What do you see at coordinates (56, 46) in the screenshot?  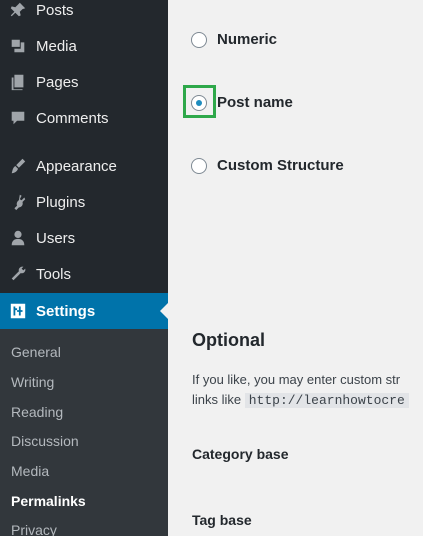 I see `menu-label-media: Media` at bounding box center [56, 46].